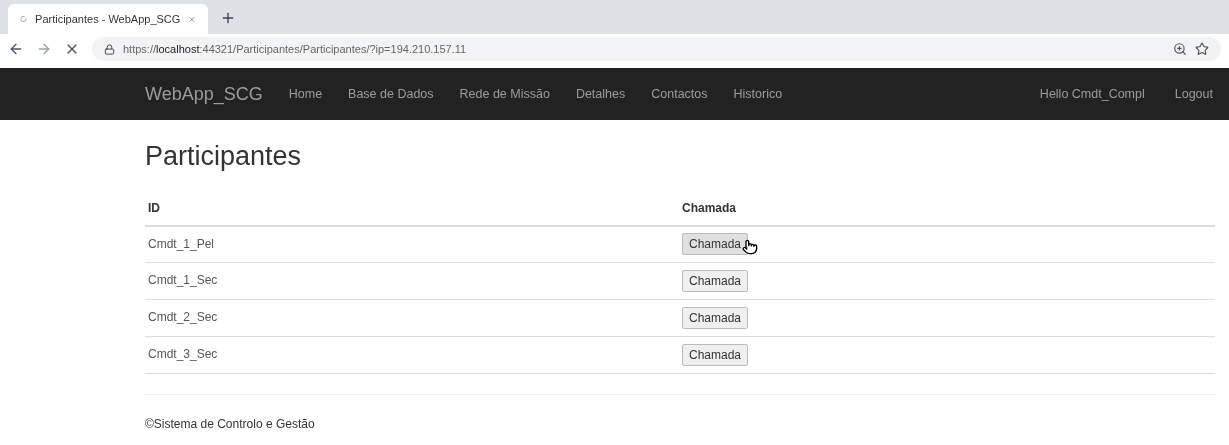 This screenshot has height=445, width=1229. What do you see at coordinates (154, 207) in the screenshot?
I see `column-header: ID` at bounding box center [154, 207].